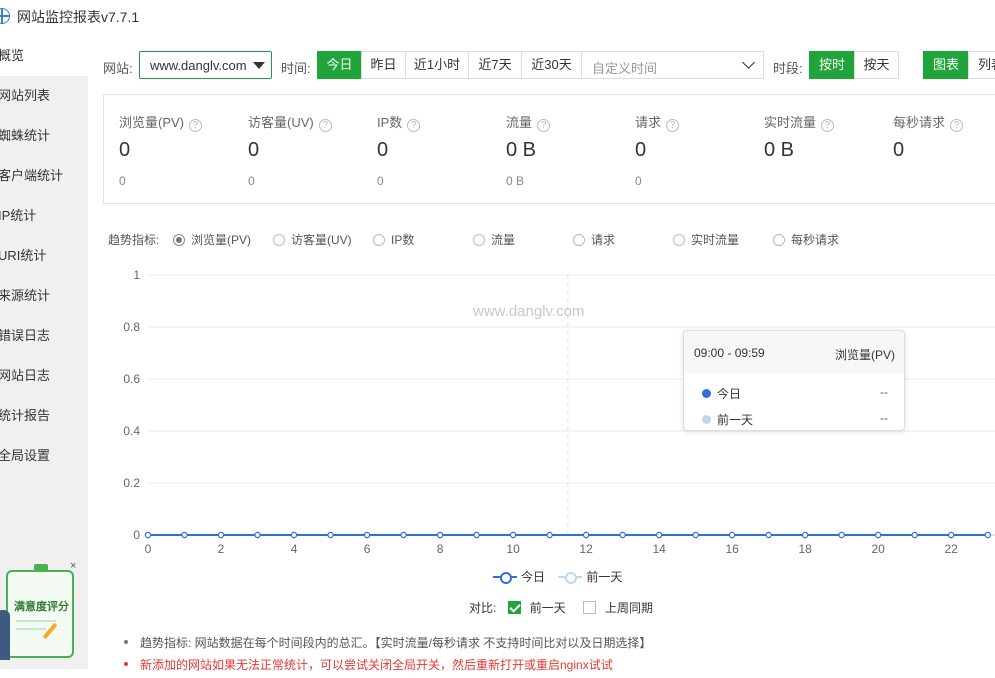  Describe the element at coordinates (44, 336) in the screenshot. I see `sidebar-item-error-log: 错误日志` at that location.